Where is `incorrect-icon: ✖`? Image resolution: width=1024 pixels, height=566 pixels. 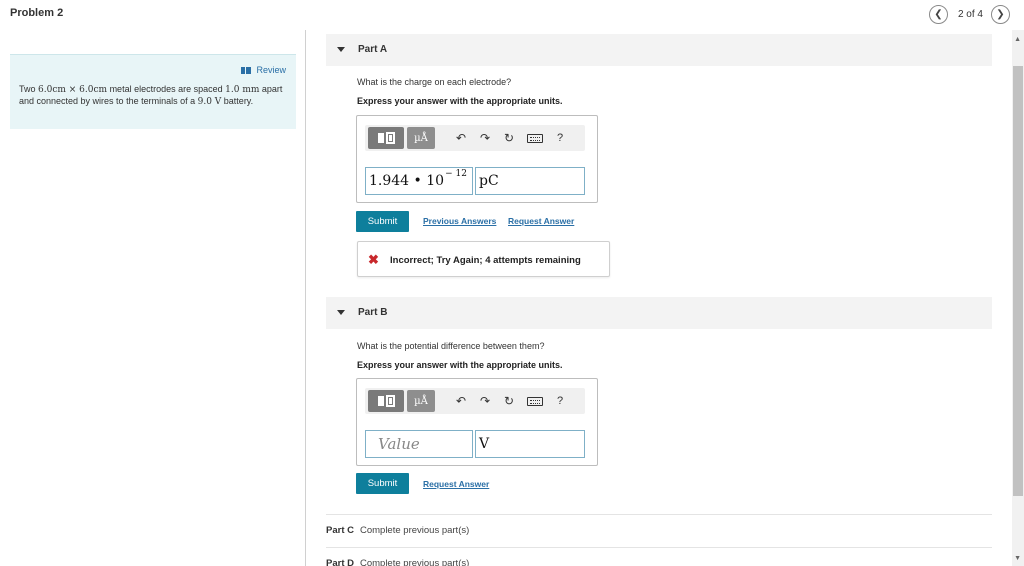 incorrect-icon: ✖ is located at coordinates (373, 259).